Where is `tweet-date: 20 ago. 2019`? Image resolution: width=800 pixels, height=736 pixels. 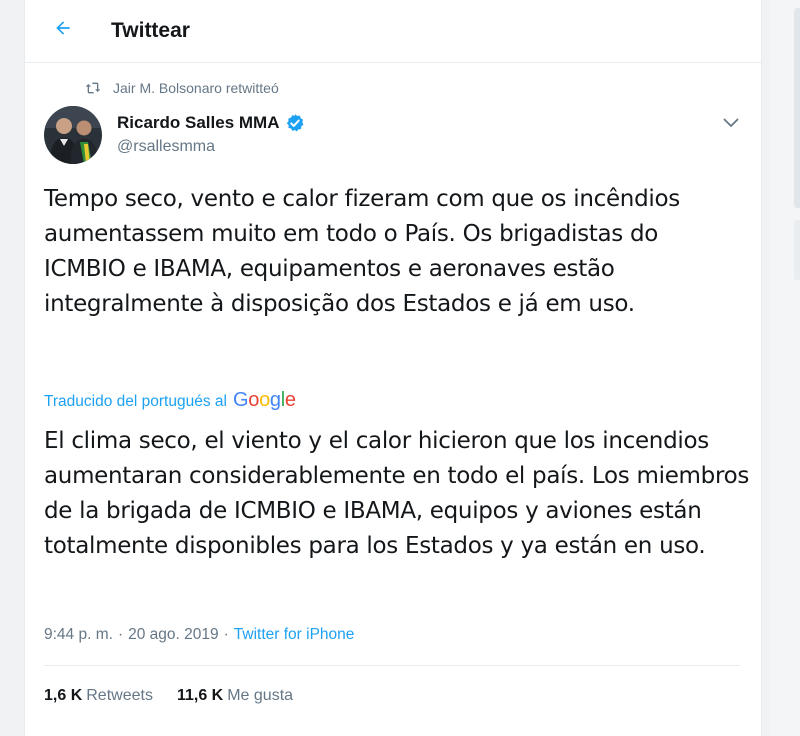
tweet-date: 20 ago. 2019 is located at coordinates (173, 635).